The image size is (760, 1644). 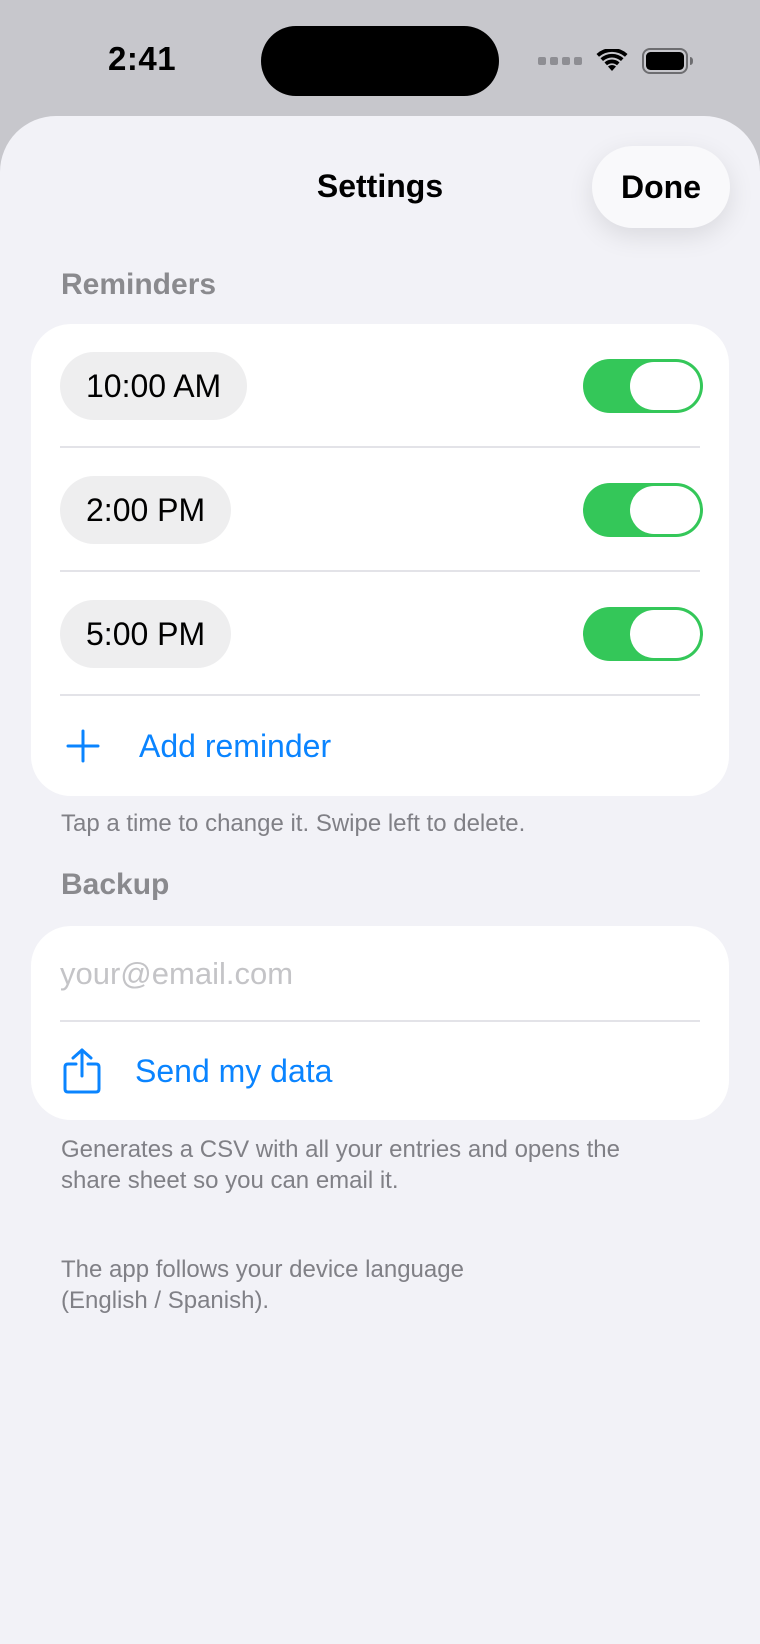 What do you see at coordinates (235, 745) in the screenshot?
I see `add-reminder-label: Add reminder` at bounding box center [235, 745].